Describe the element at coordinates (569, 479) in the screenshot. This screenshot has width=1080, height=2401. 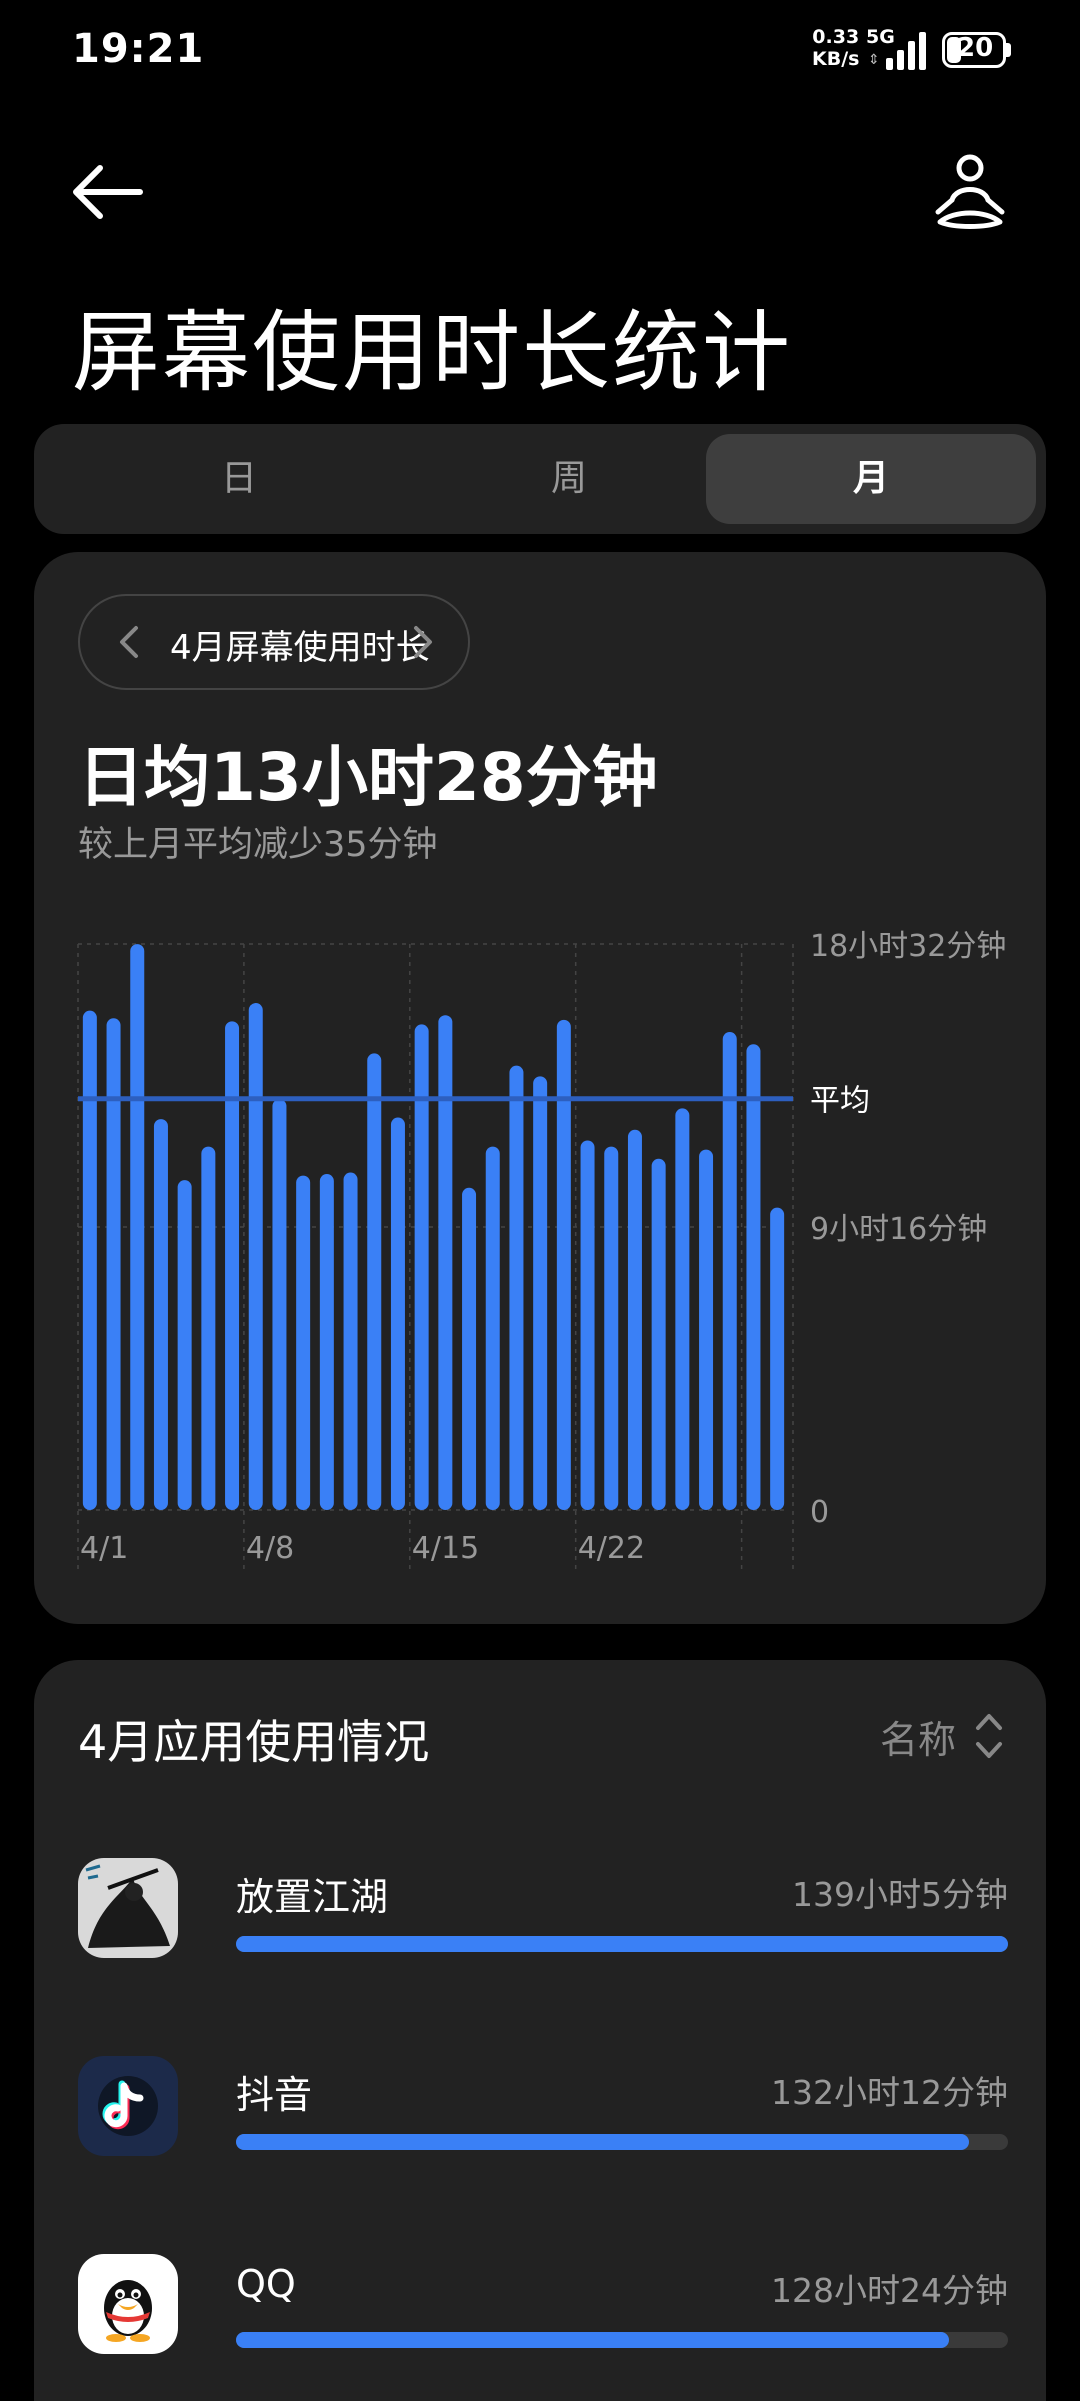
I see `tab-week: 周` at that location.